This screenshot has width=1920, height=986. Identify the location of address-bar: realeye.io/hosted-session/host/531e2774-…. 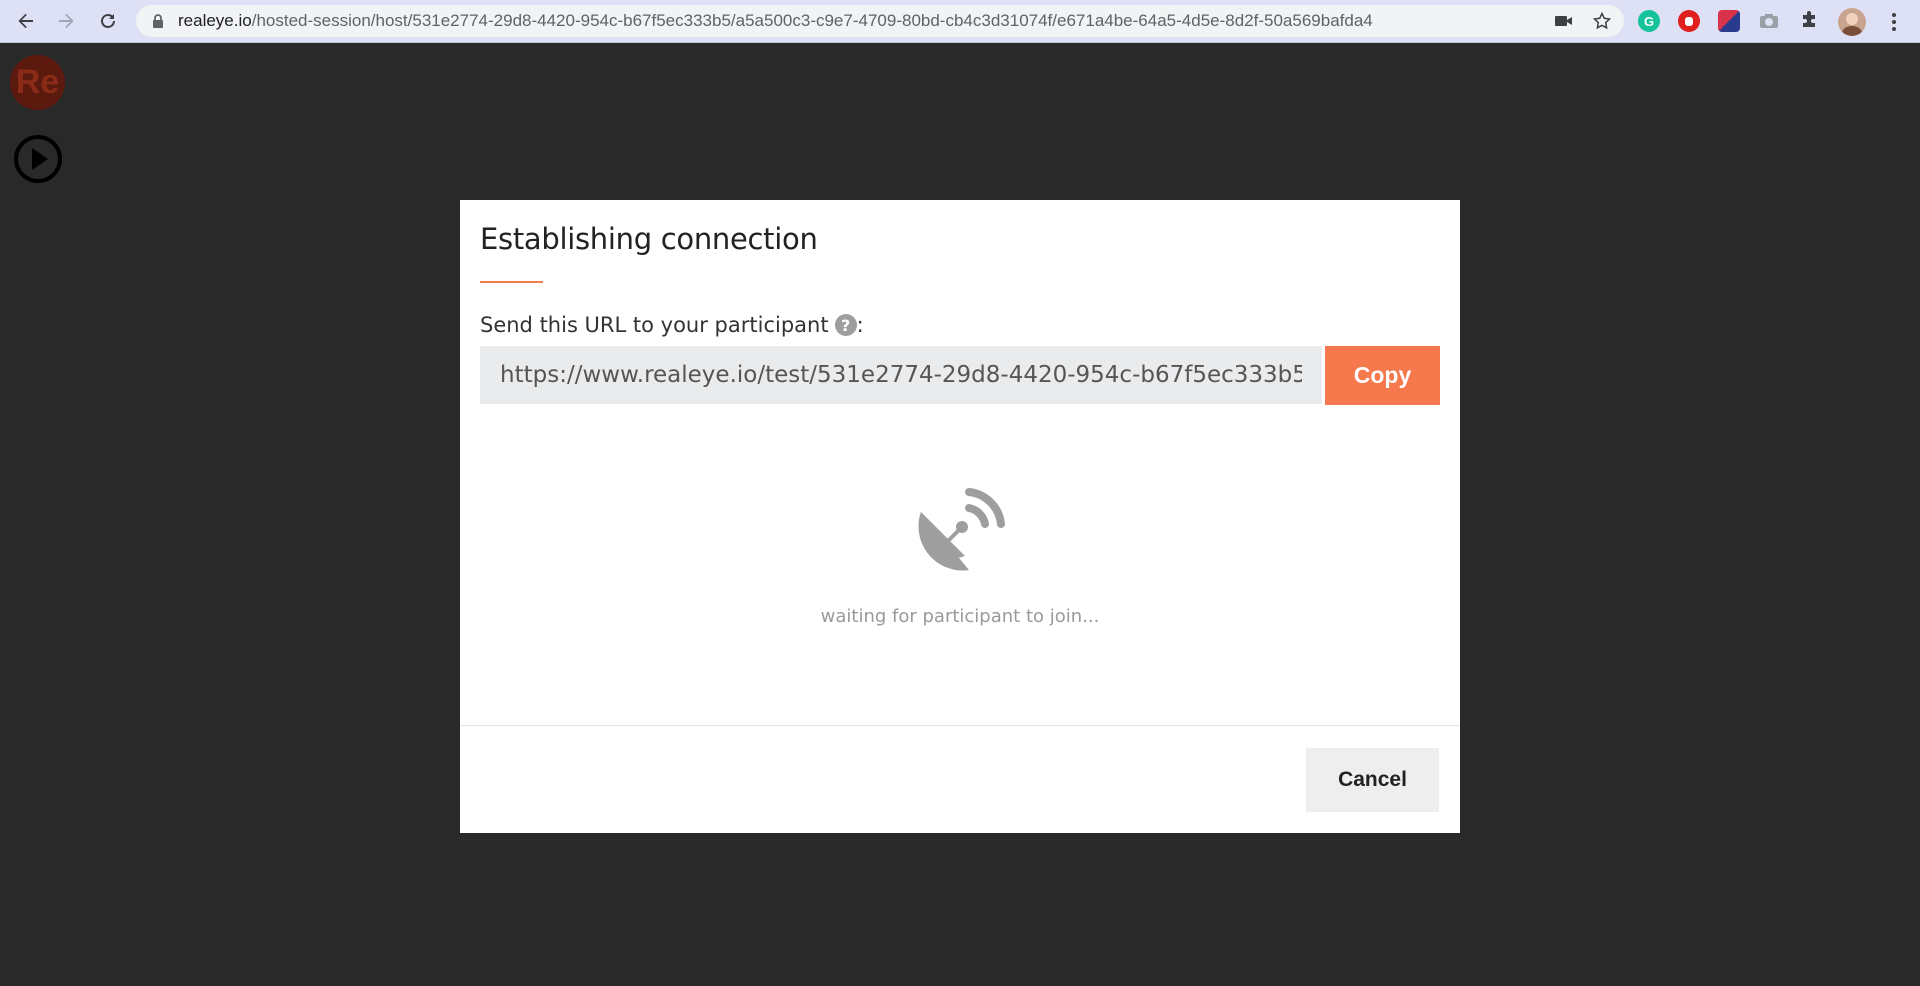
(880, 21).